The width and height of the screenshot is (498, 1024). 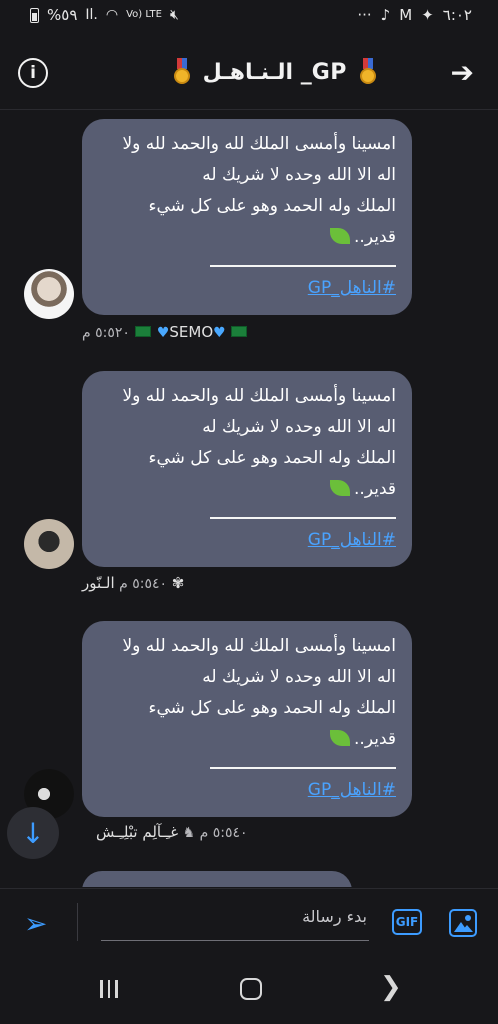 What do you see at coordinates (191, 332) in the screenshot?
I see `sender-name: SEMO` at bounding box center [191, 332].